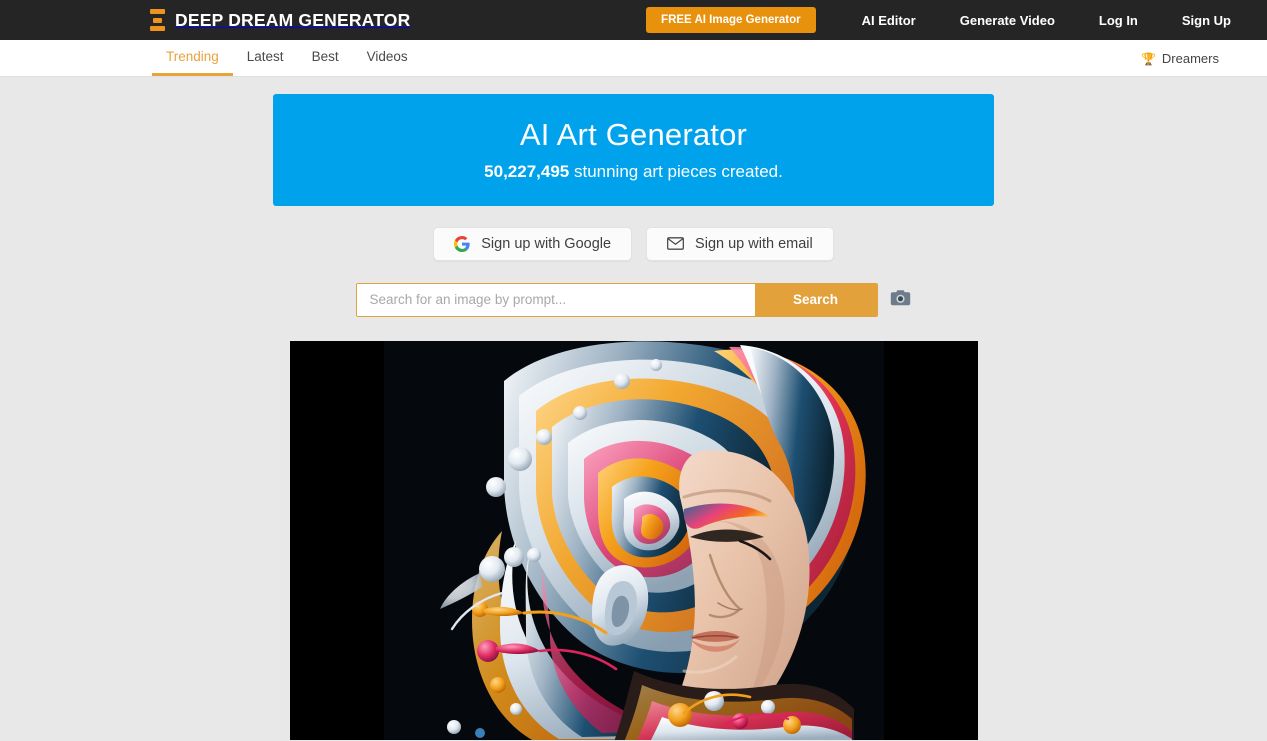  What do you see at coordinates (815, 299) in the screenshot?
I see `search-submit-button: Search` at bounding box center [815, 299].